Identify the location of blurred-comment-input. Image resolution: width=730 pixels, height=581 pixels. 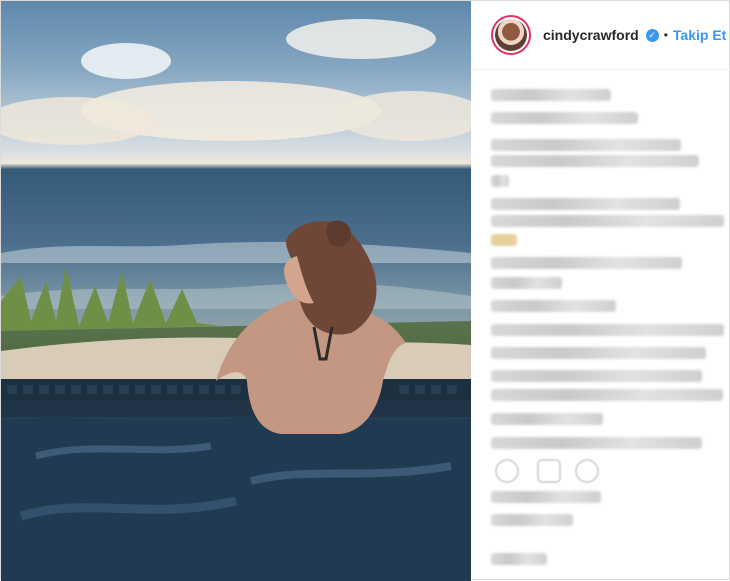
(519, 559).